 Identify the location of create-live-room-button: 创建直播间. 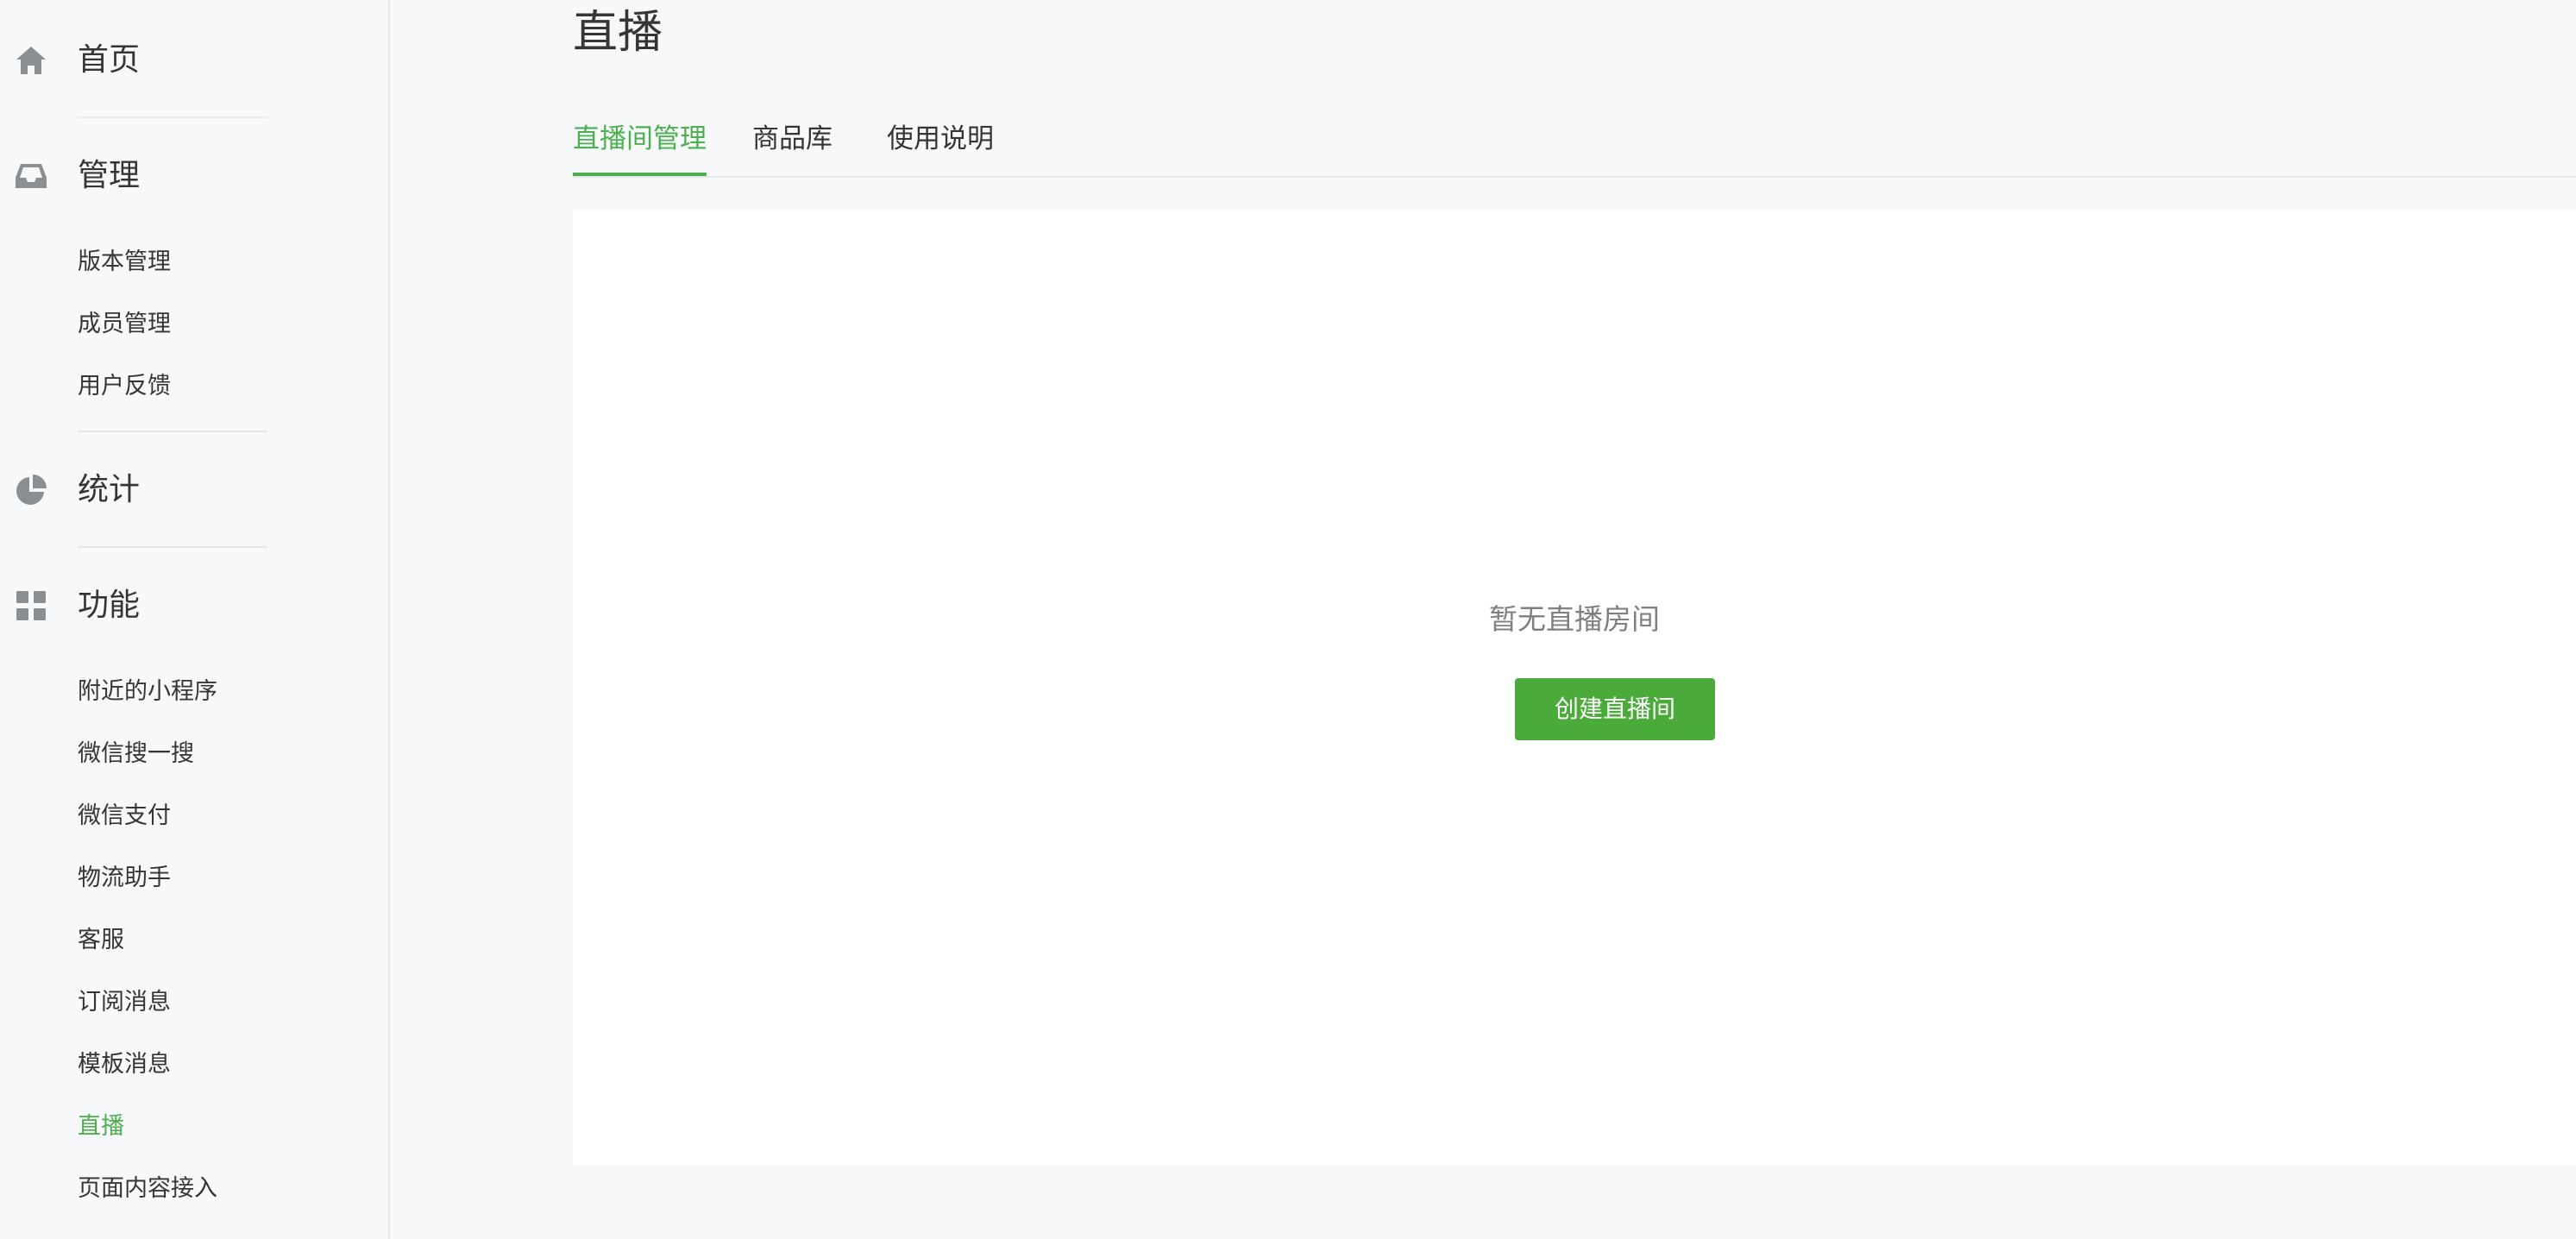
(1615, 709).